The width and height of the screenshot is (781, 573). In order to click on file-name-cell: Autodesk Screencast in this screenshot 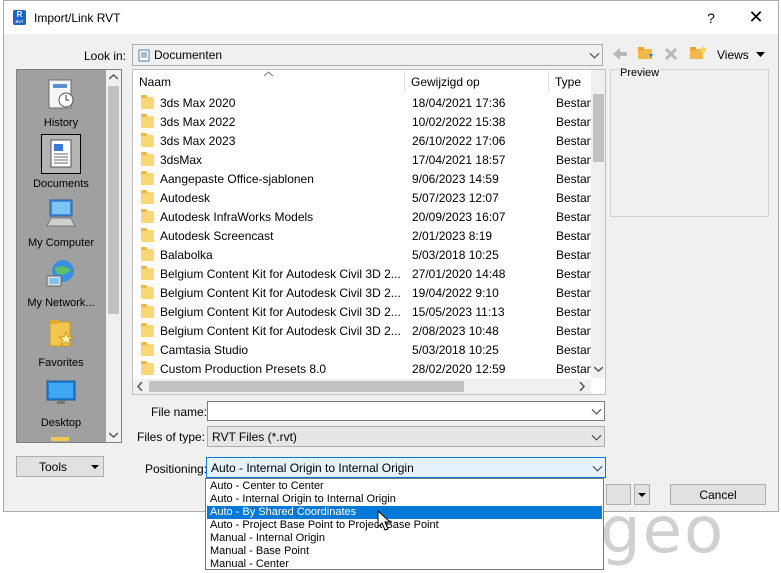, I will do `click(217, 236)`.